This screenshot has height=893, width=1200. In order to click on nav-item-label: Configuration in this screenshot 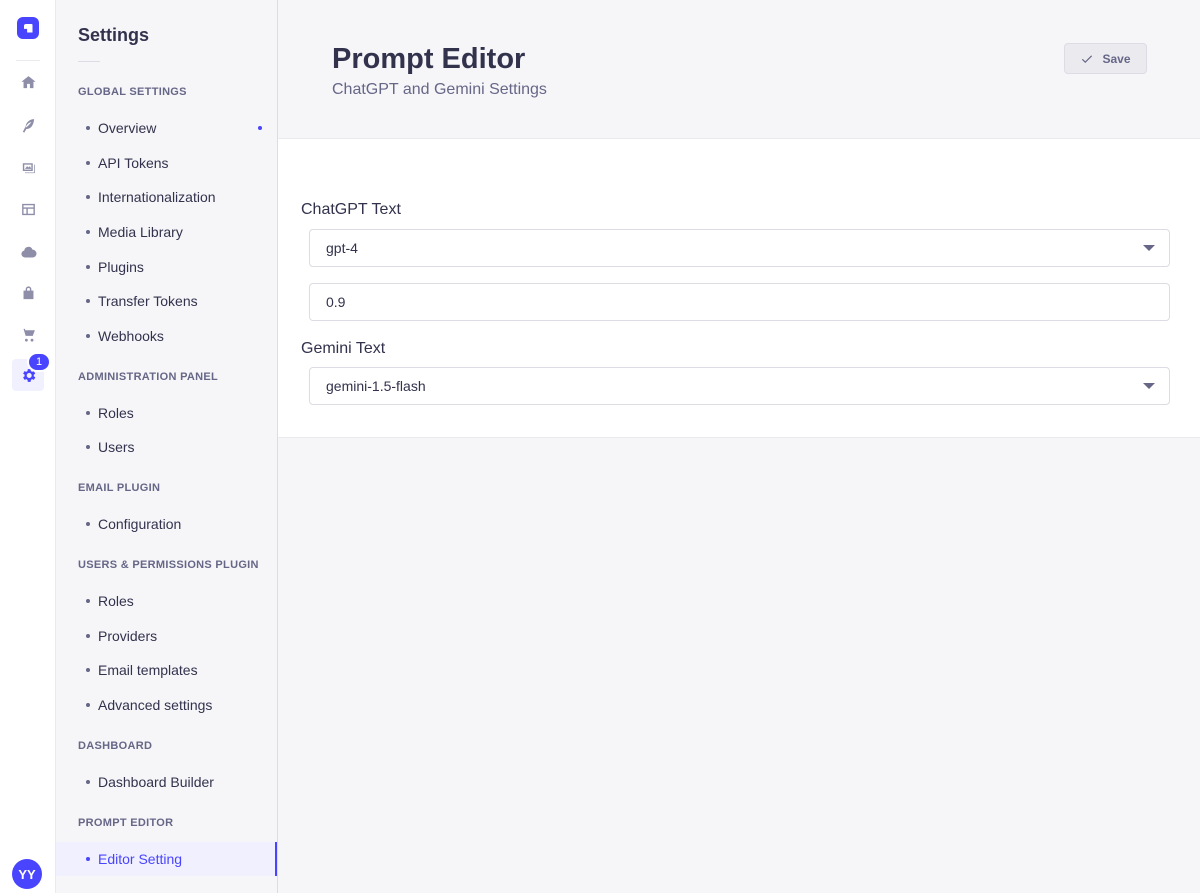, I will do `click(140, 524)`.